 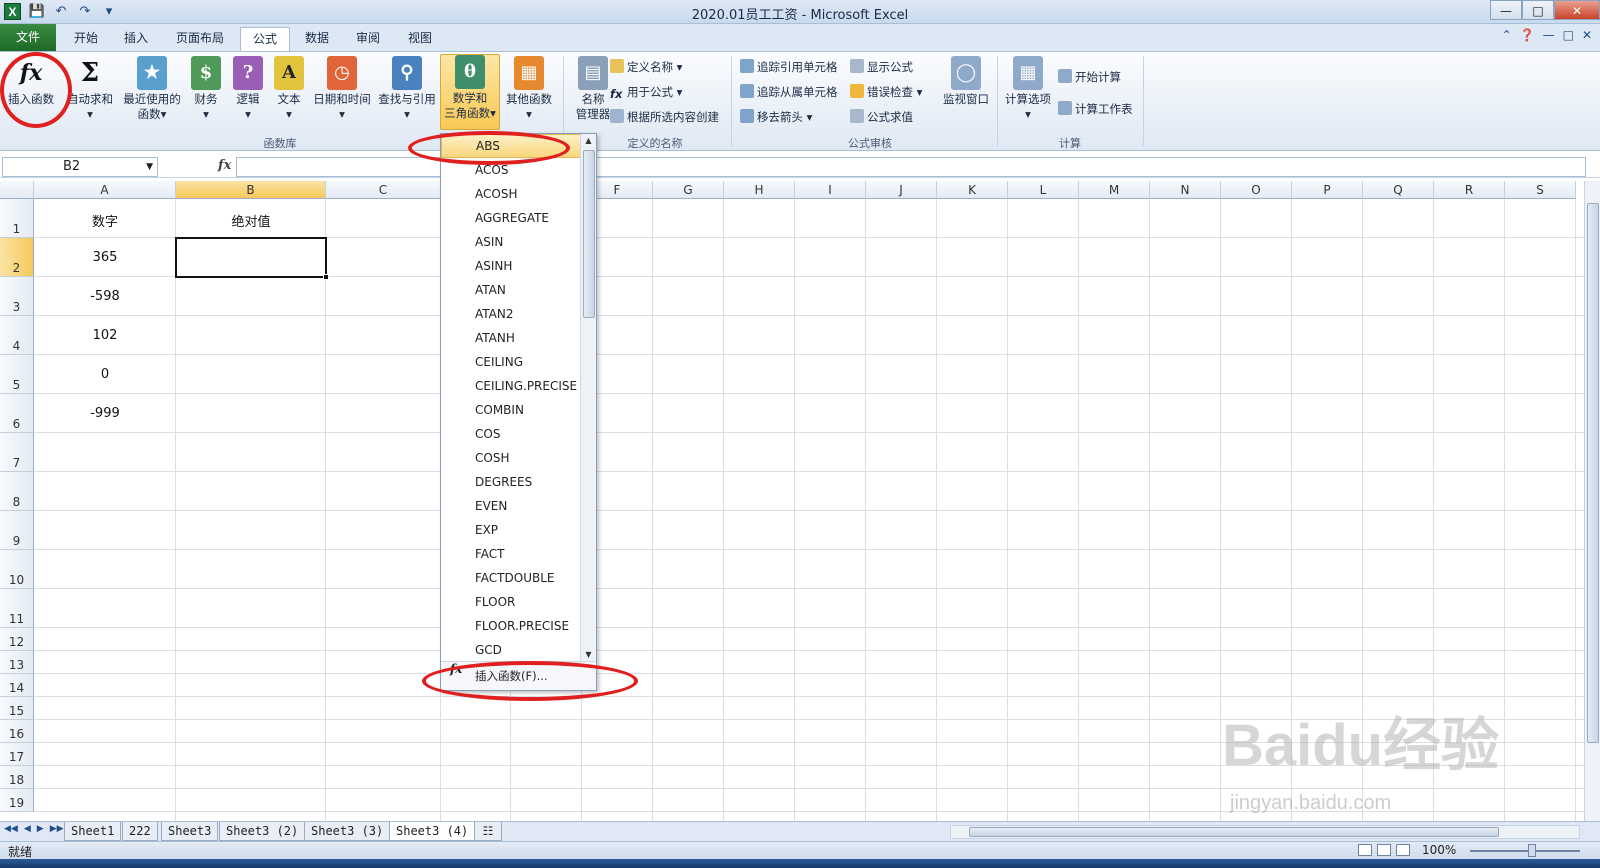 What do you see at coordinates (1538, 10) in the screenshot?
I see `restore-icon: □` at bounding box center [1538, 10].